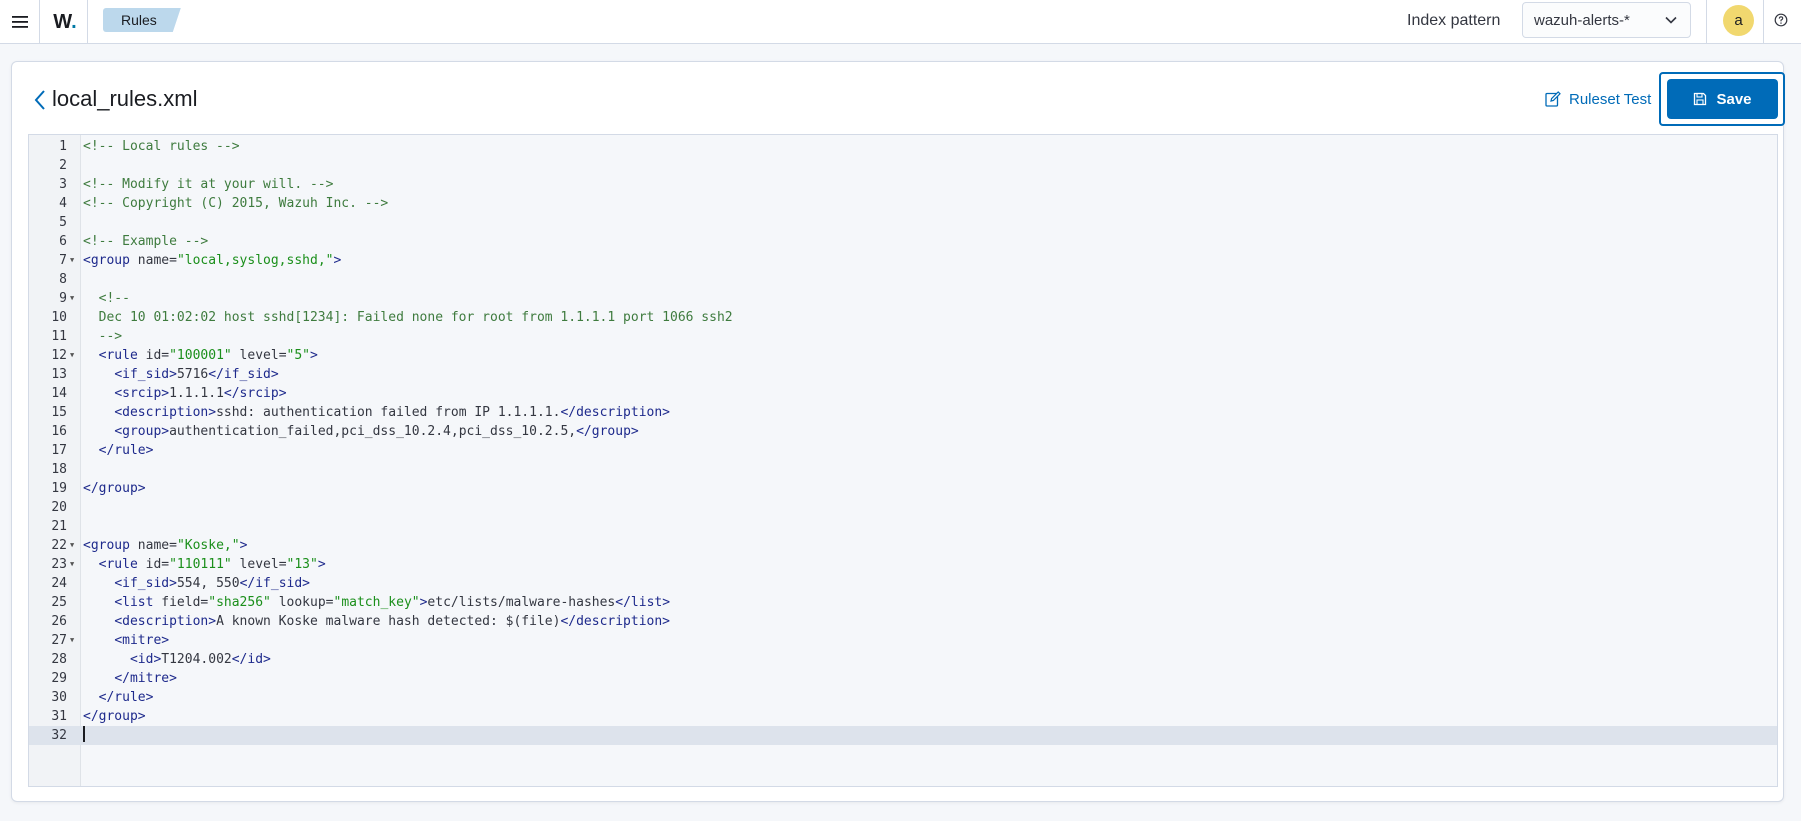 This screenshot has width=1801, height=821. What do you see at coordinates (1706, 22) in the screenshot?
I see `header-divider` at bounding box center [1706, 22].